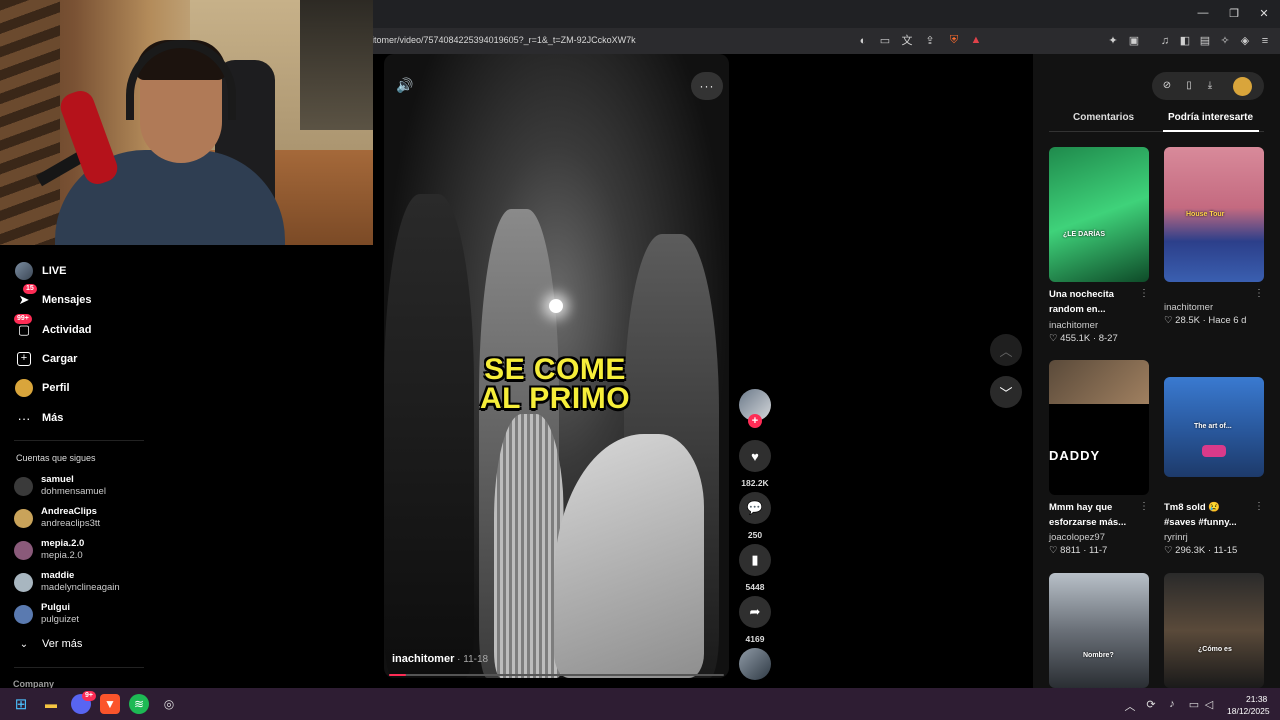  Describe the element at coordinates (907, 41) in the screenshot. I see `translate-icon: 文` at that location.